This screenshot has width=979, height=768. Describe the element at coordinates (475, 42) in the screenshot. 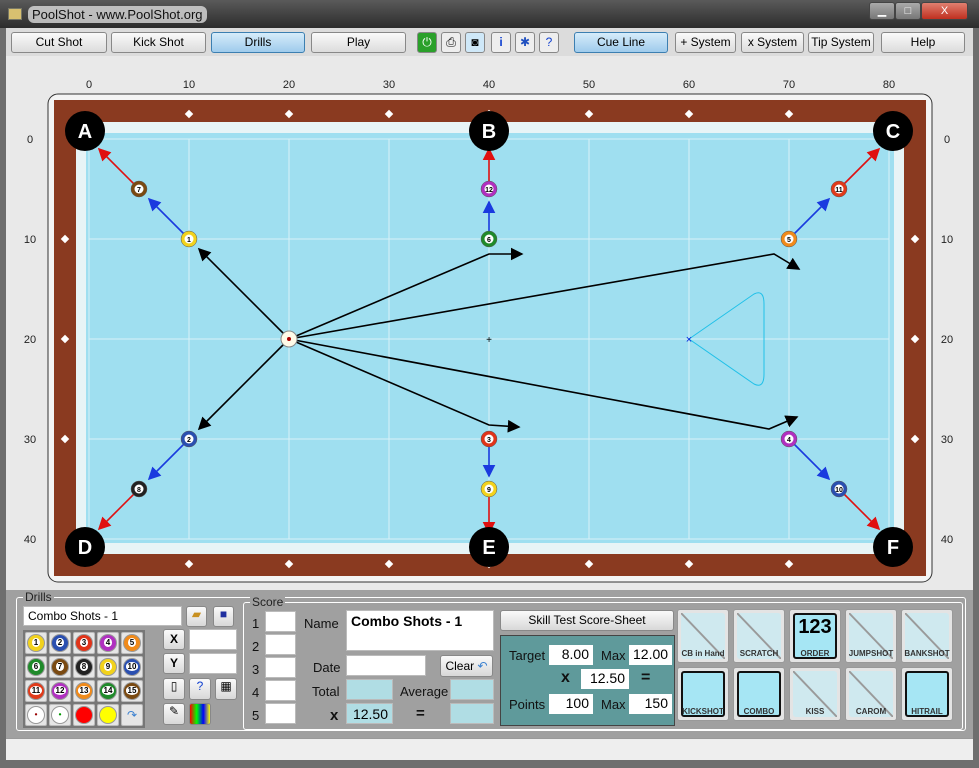

I see `camera-icon: ◙` at that location.